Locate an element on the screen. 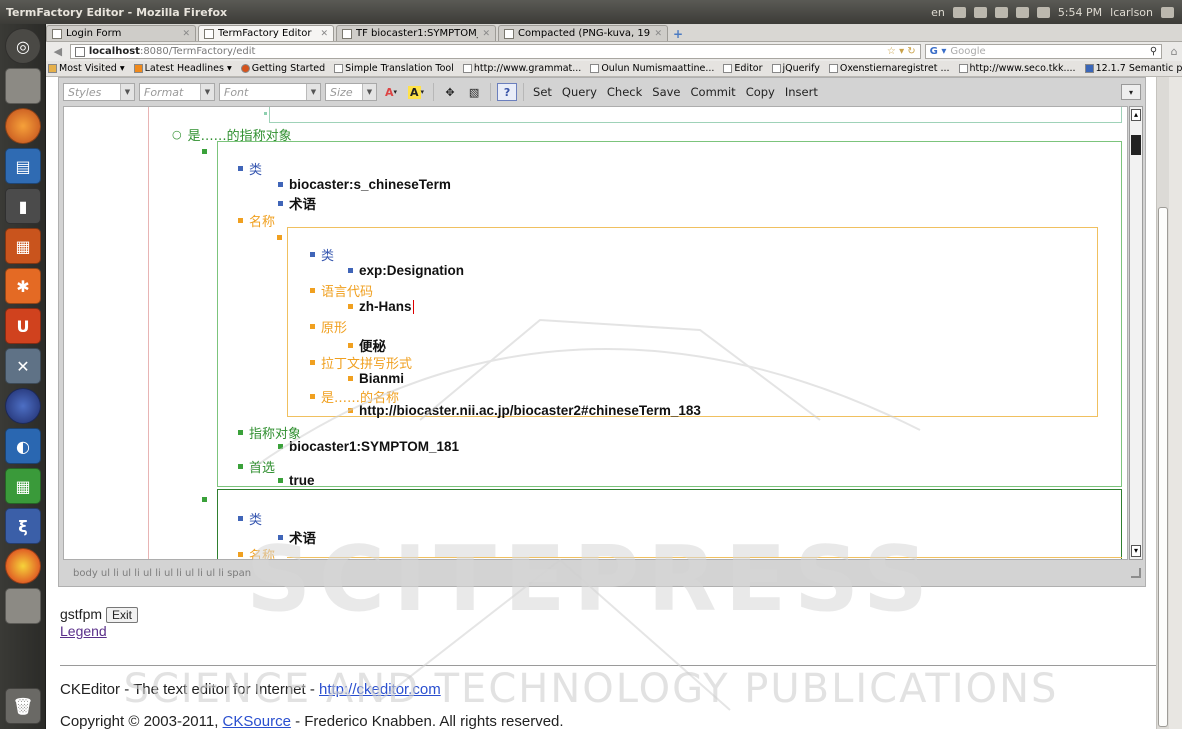  scroll-down-icon: ▾ is located at coordinates (1136, 551).